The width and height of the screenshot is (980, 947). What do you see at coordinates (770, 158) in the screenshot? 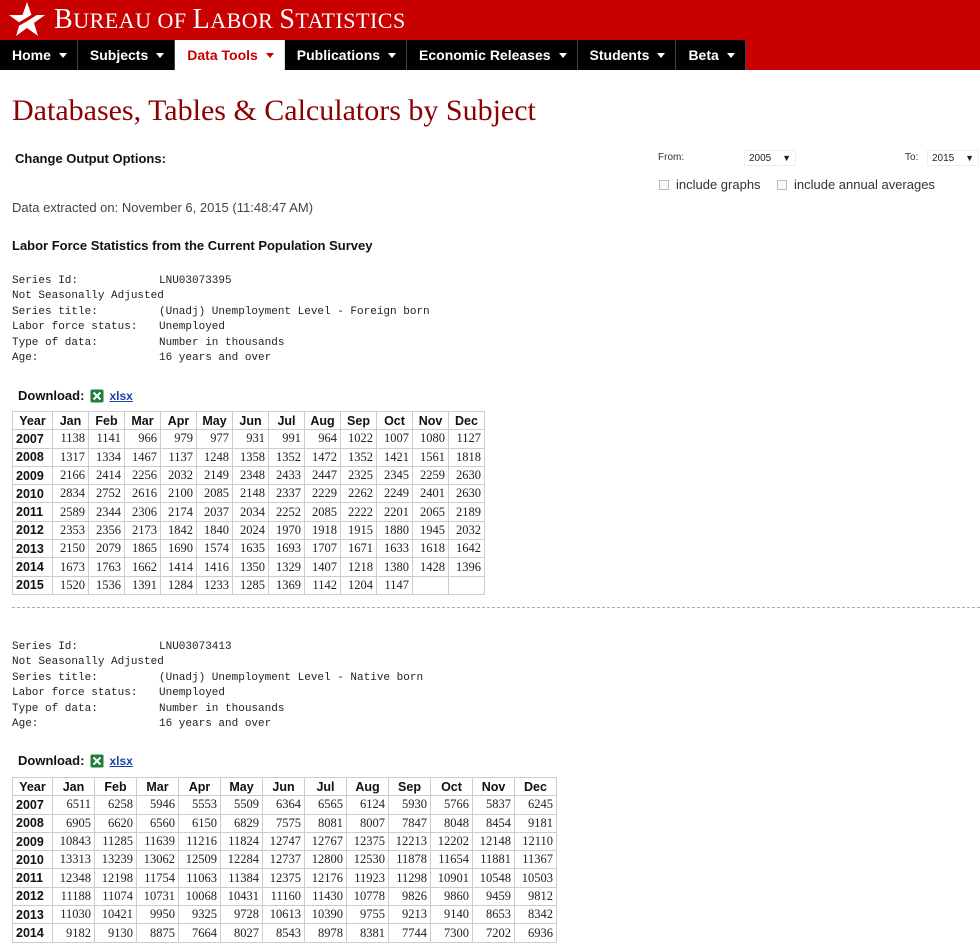
I see `from-year-select: 2005 ▼` at bounding box center [770, 158].